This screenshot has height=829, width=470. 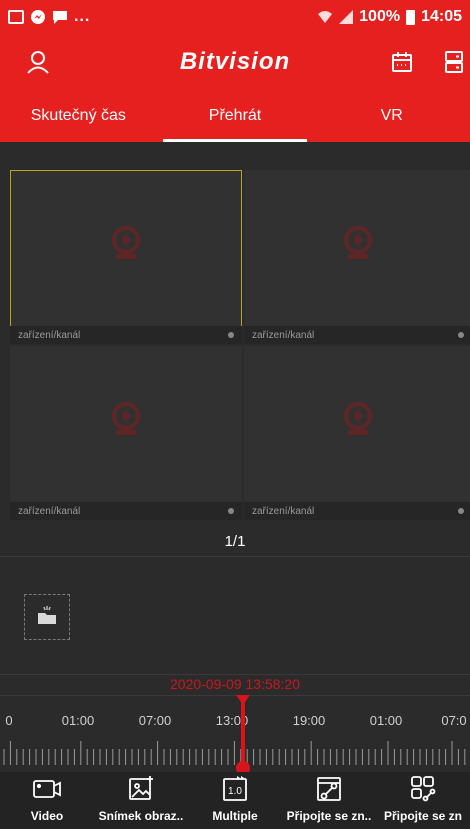 What do you see at coordinates (329, 816) in the screenshot?
I see `tool-label: Připojte se zn..` at bounding box center [329, 816].